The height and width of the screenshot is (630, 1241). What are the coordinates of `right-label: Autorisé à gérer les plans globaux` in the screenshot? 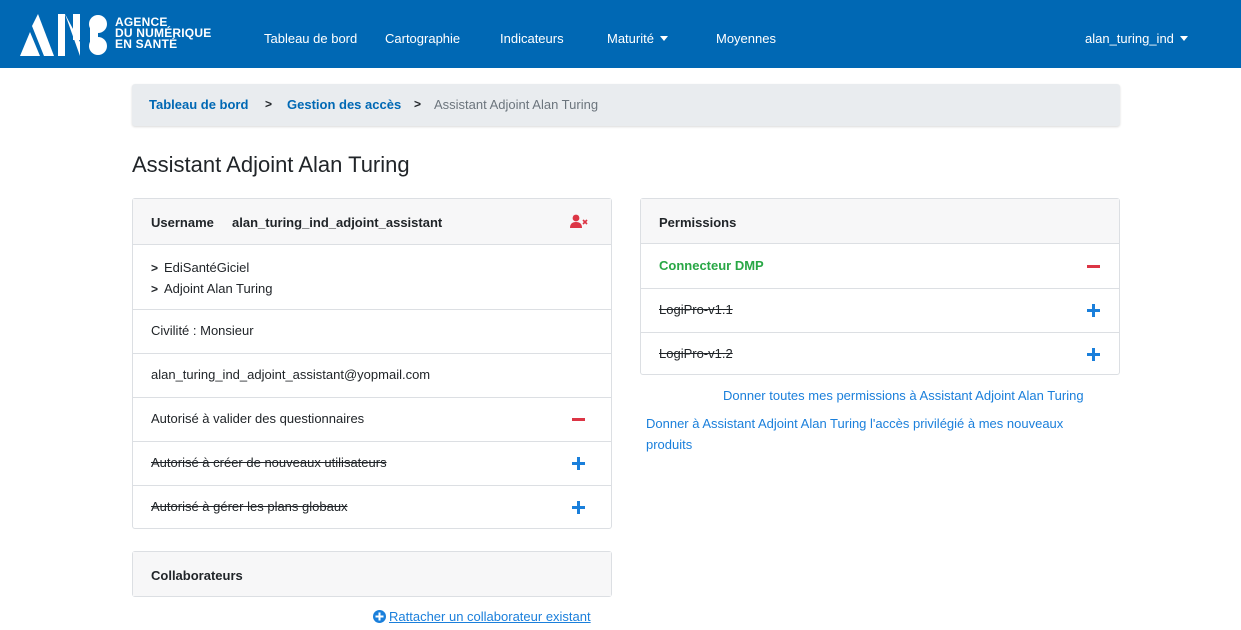 It's located at (249, 506).